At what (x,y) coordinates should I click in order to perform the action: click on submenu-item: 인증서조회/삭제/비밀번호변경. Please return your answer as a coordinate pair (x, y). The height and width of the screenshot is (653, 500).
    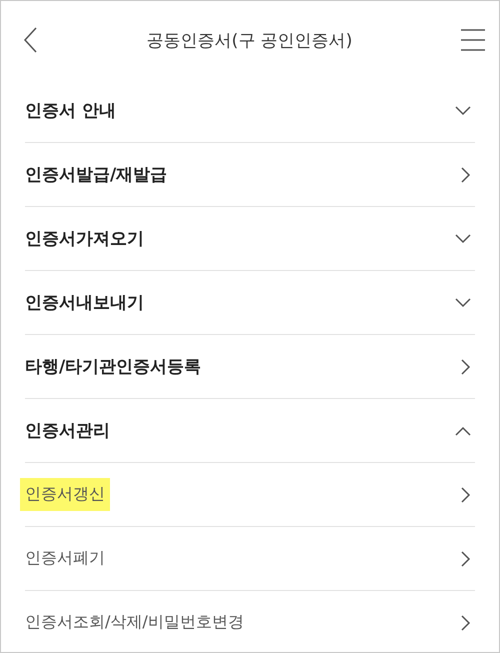
    Looking at the image, I should click on (250, 621).